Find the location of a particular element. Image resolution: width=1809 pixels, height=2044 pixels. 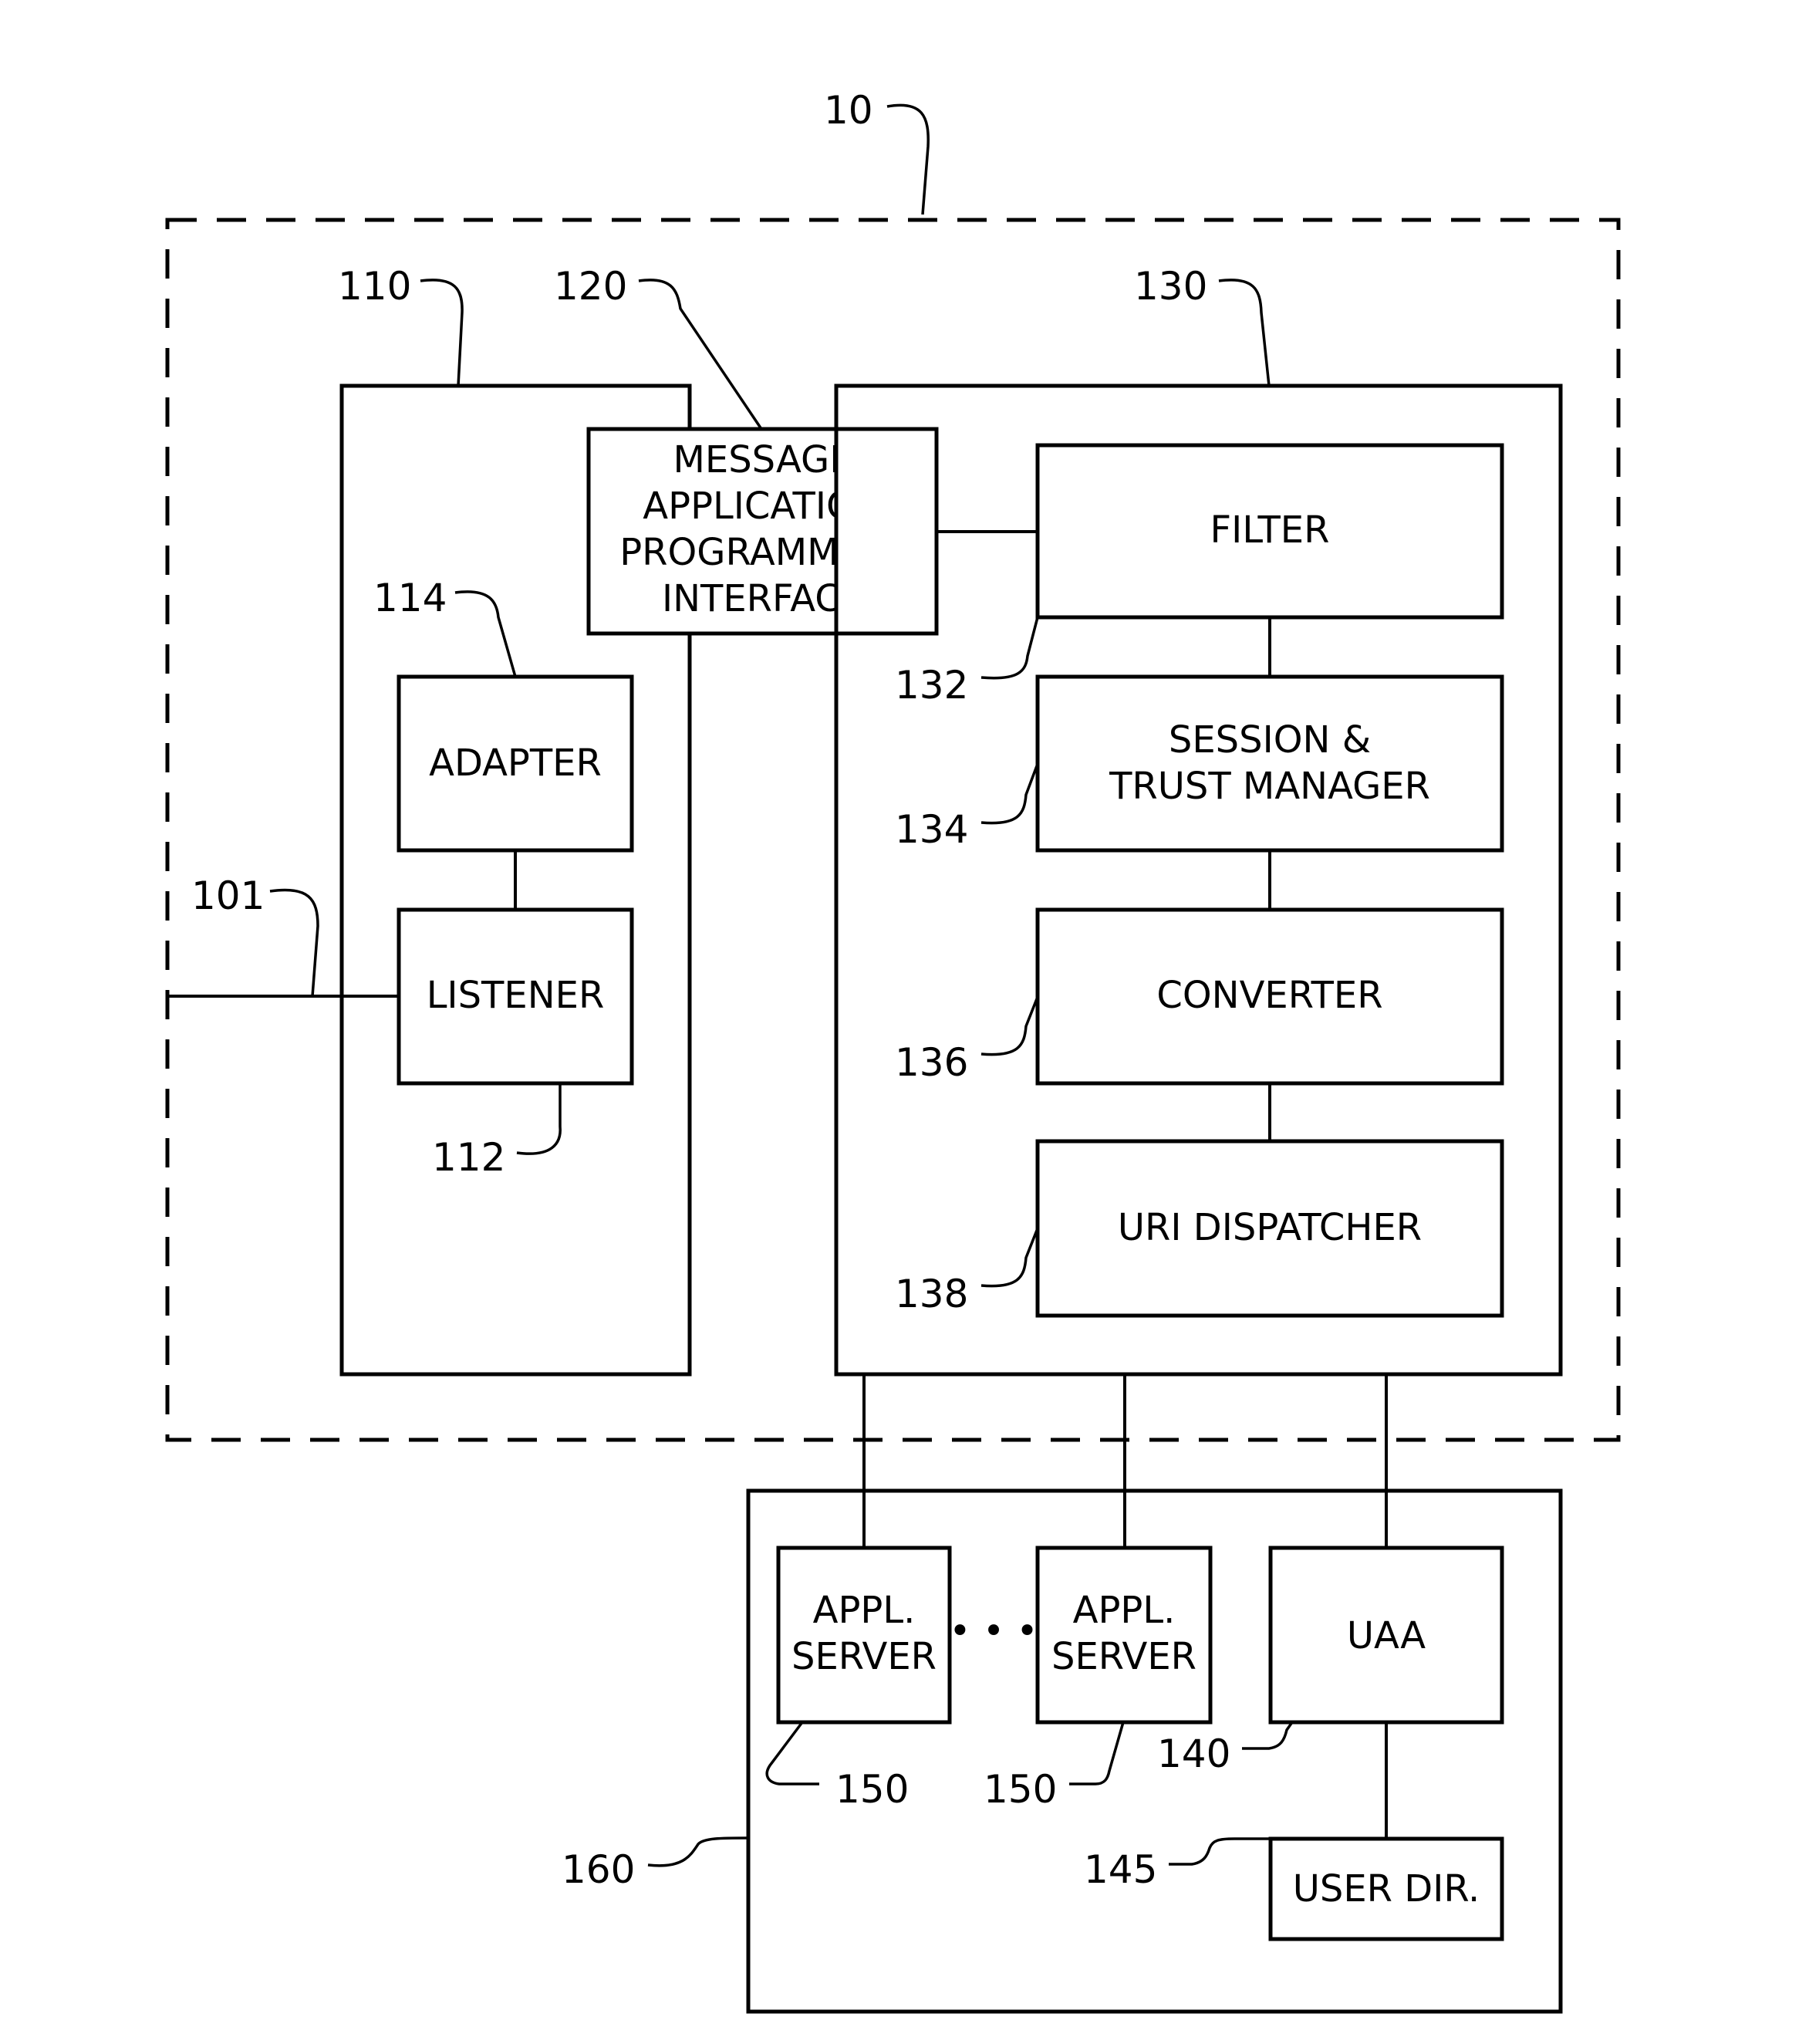

ellipsis: • • • is located at coordinates (994, 1631).